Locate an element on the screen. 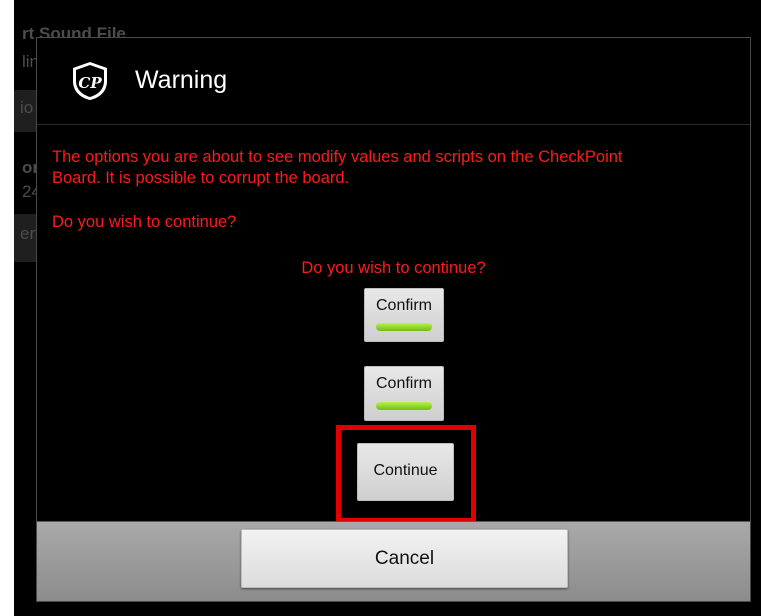 Image resolution: width=761 pixels, height=616 pixels. svg-text: CP is located at coordinates (90, 83).